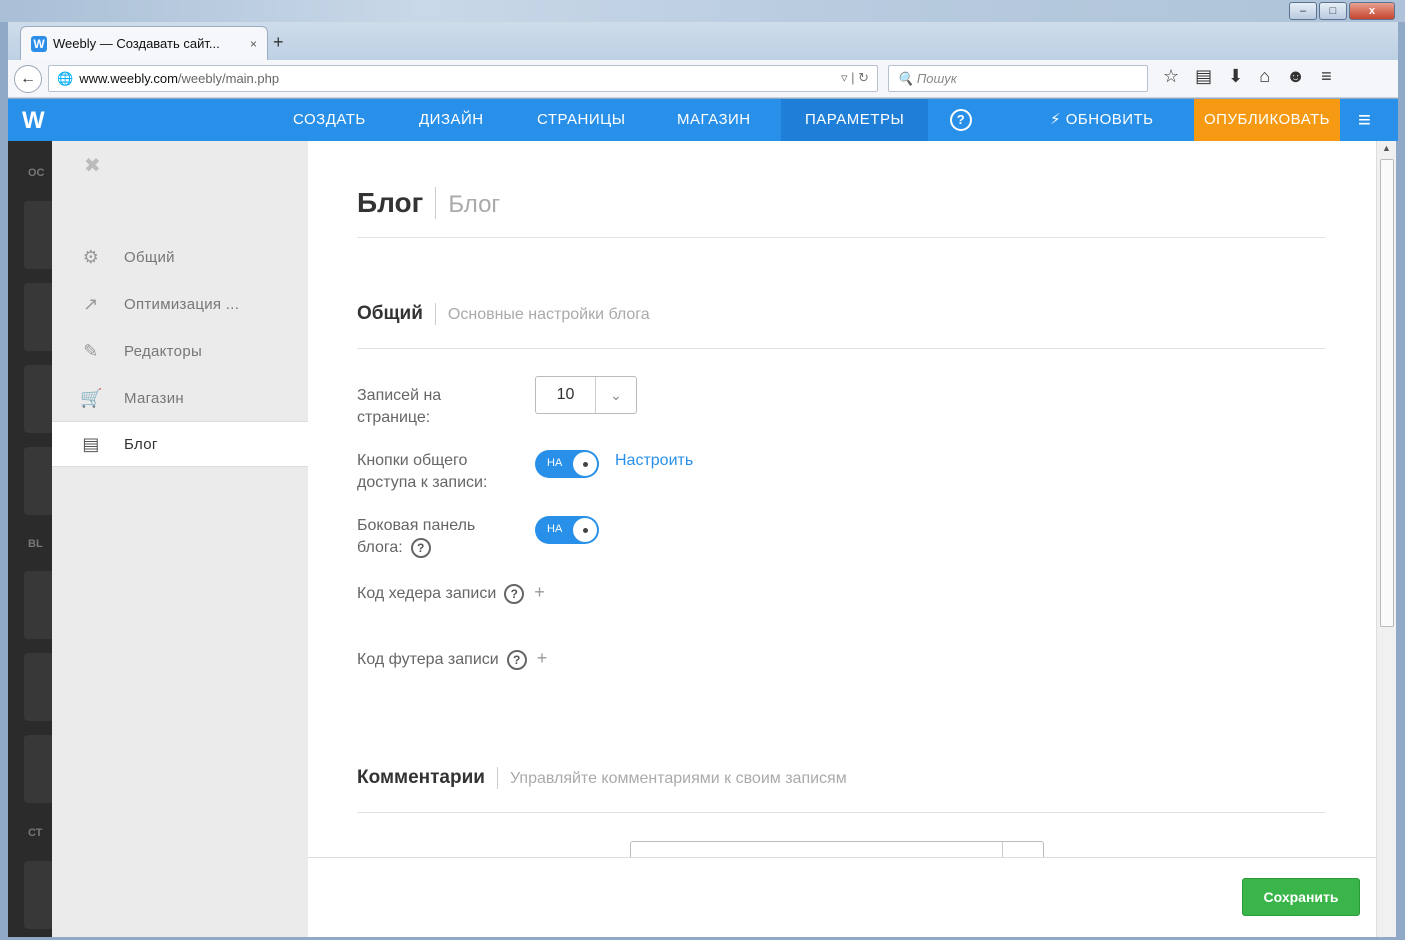  Describe the element at coordinates (278, 42) in the screenshot. I see `new-tab-button: +` at that location.